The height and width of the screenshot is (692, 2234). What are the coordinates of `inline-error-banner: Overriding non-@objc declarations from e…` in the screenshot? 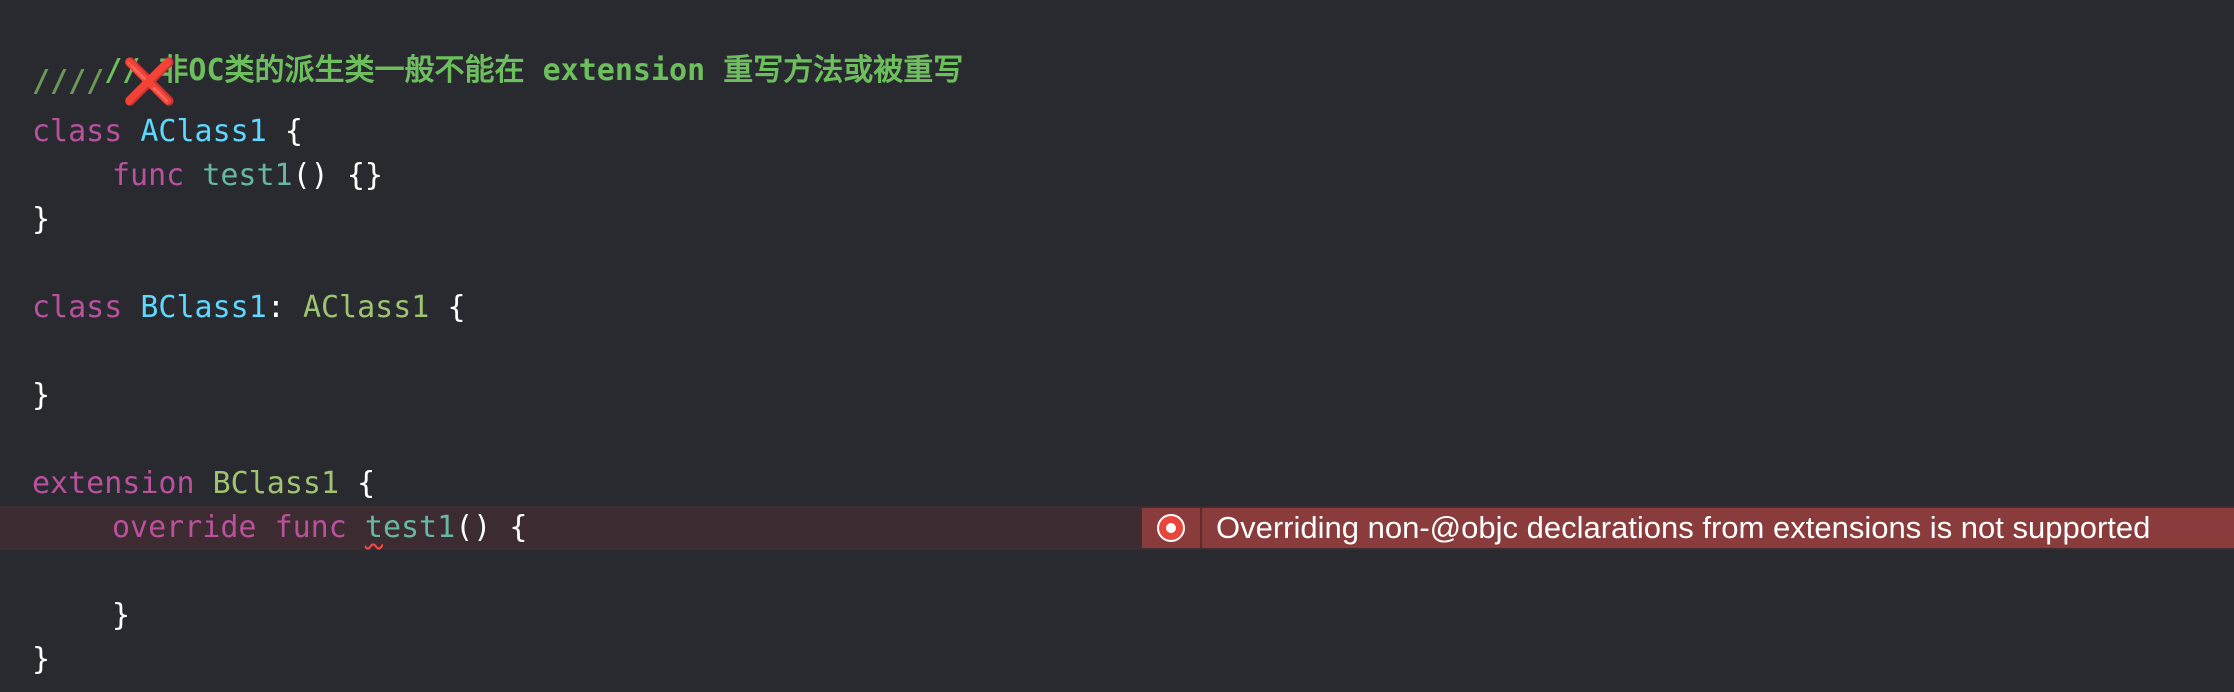 It's located at (1688, 528).